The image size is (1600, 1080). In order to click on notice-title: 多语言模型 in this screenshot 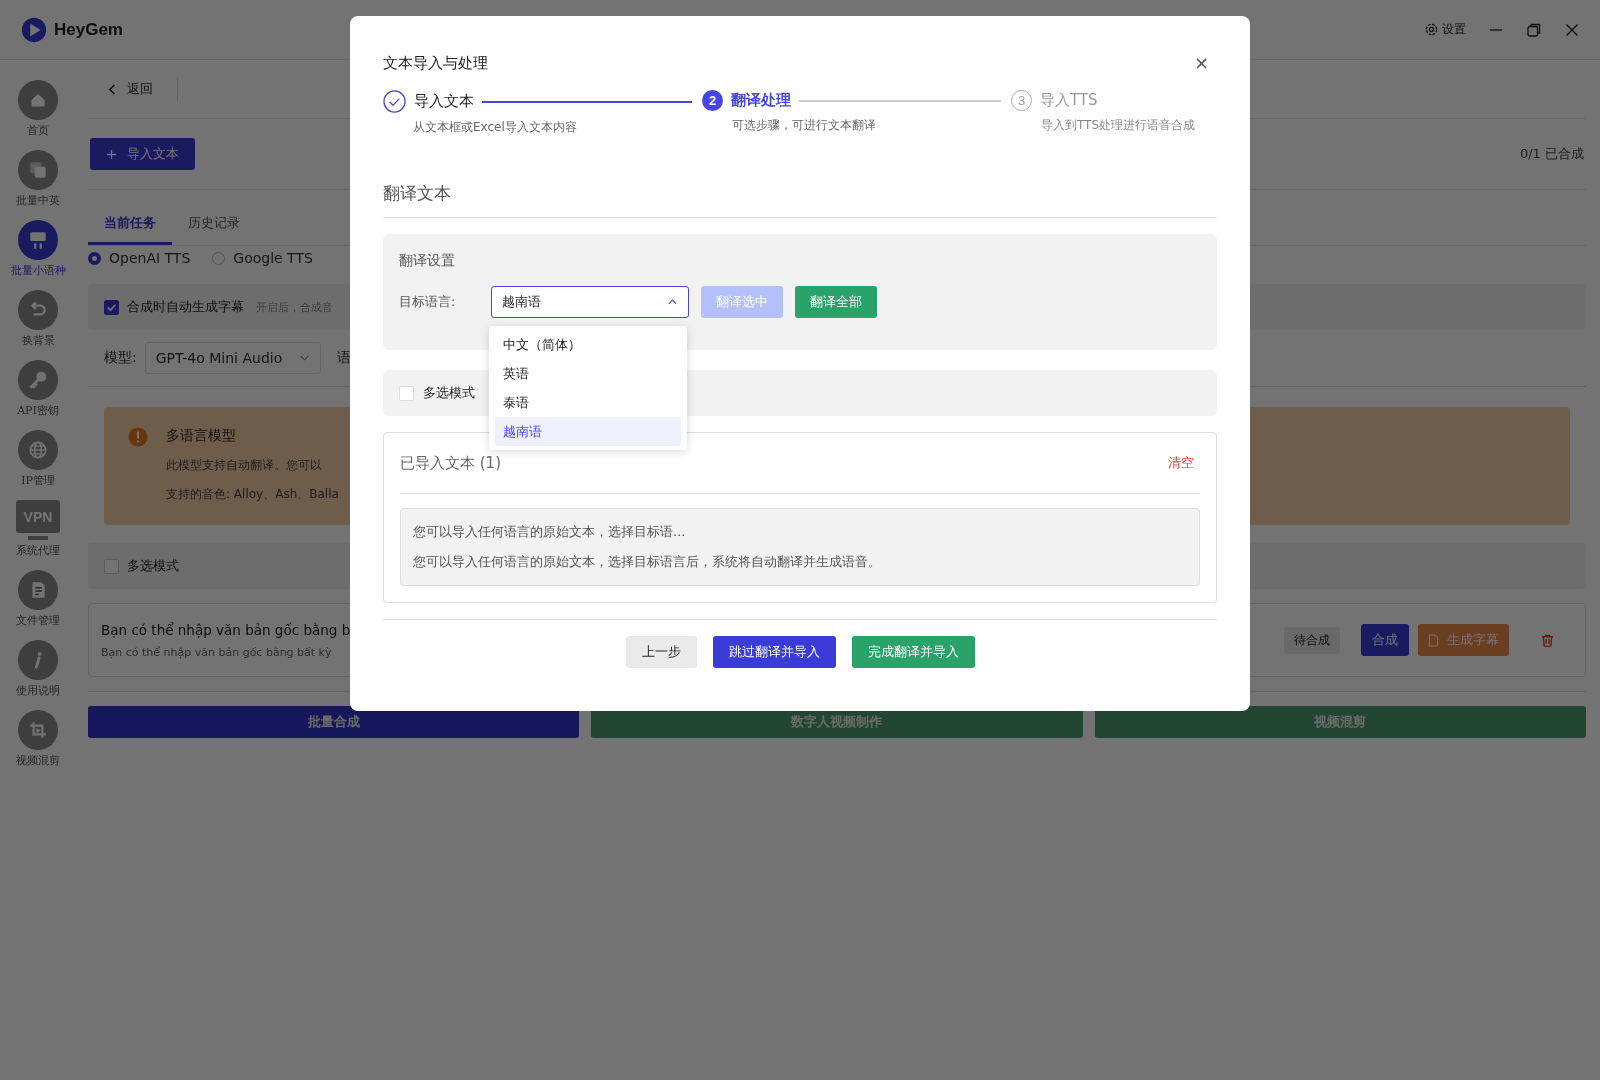, I will do `click(201, 436)`.